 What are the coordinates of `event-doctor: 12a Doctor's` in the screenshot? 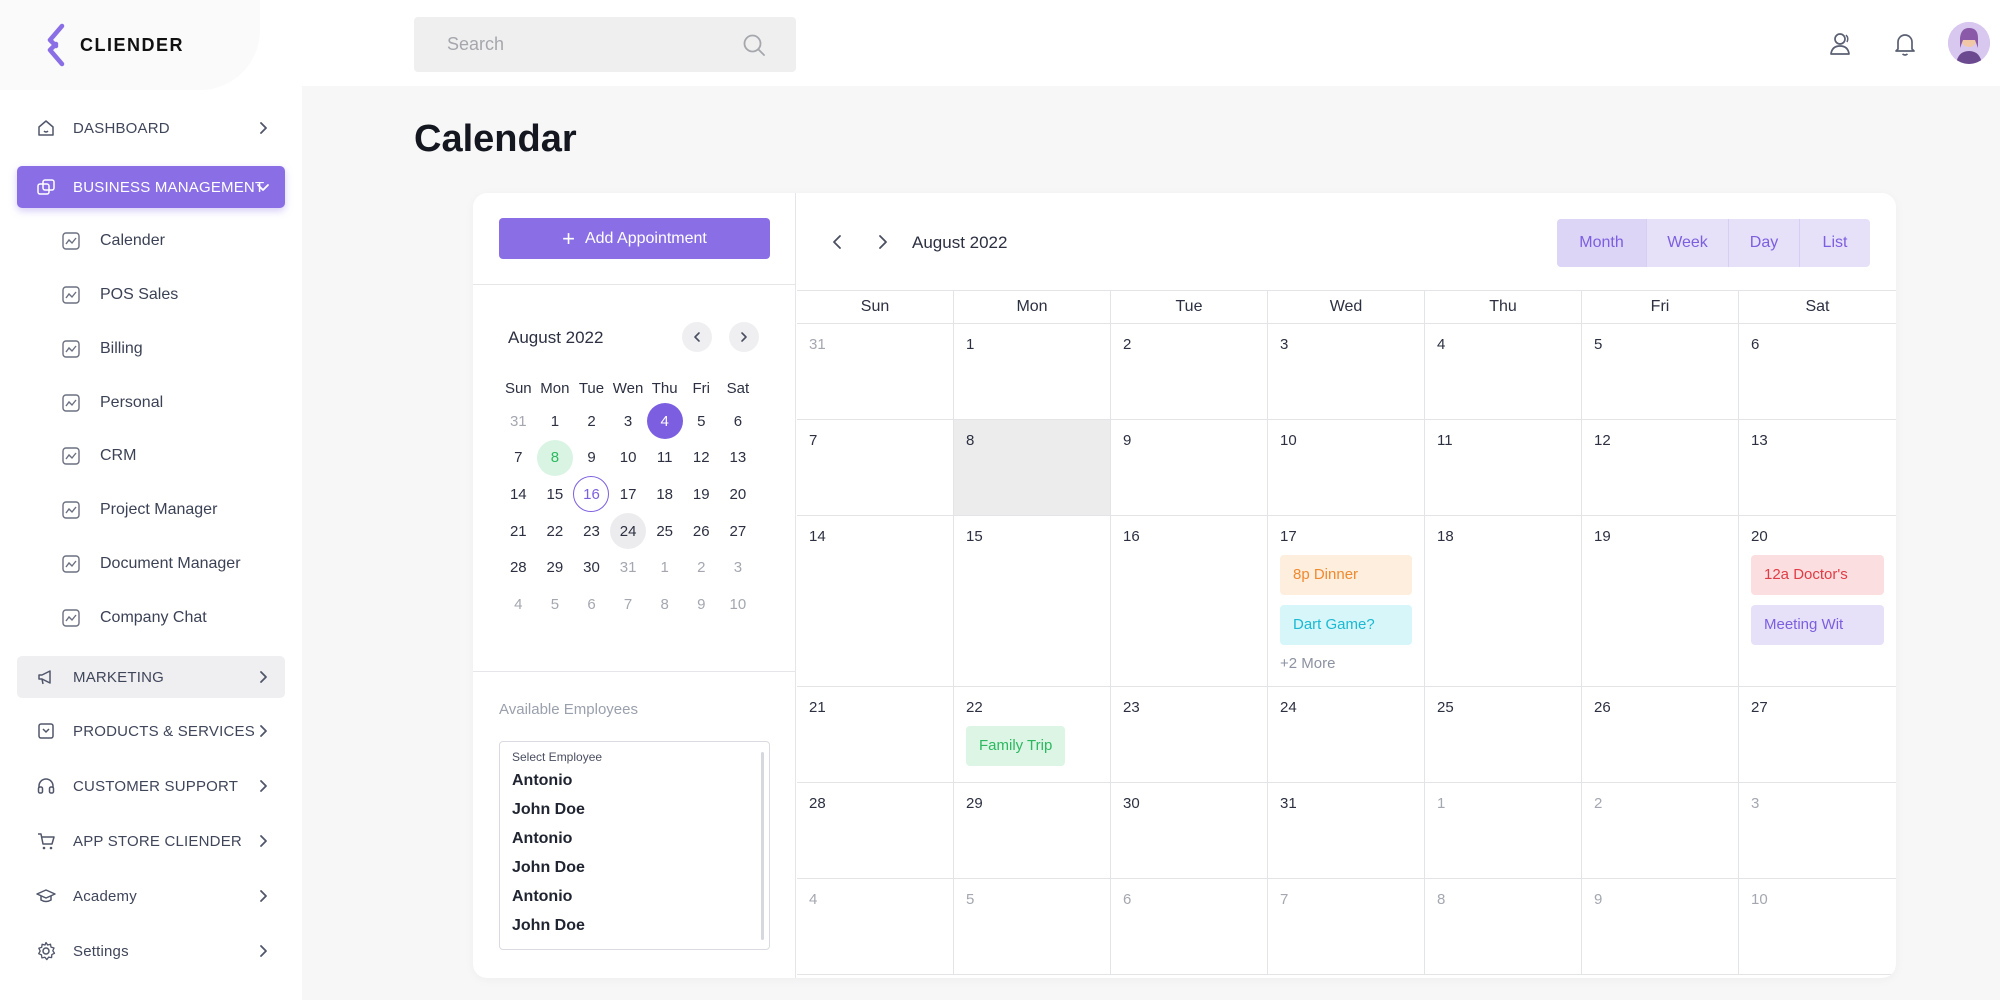 It's located at (1817, 575).